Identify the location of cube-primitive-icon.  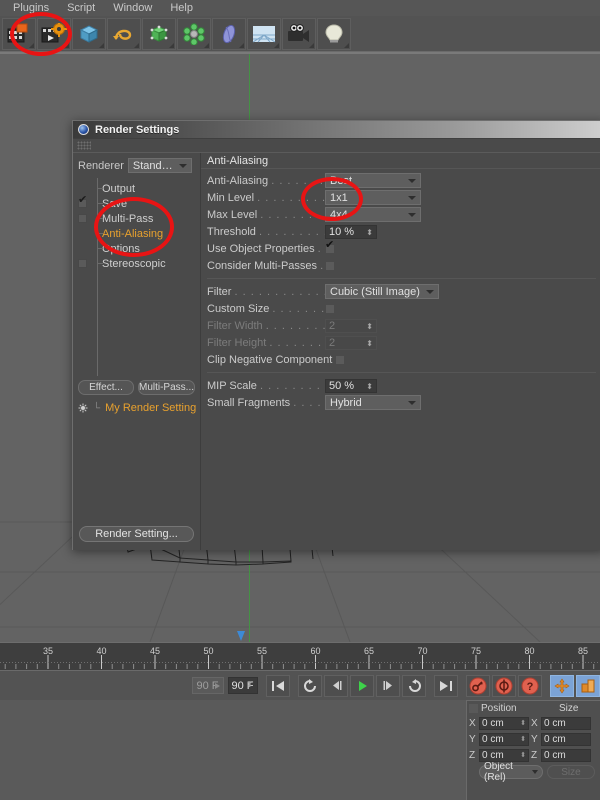
(89, 33).